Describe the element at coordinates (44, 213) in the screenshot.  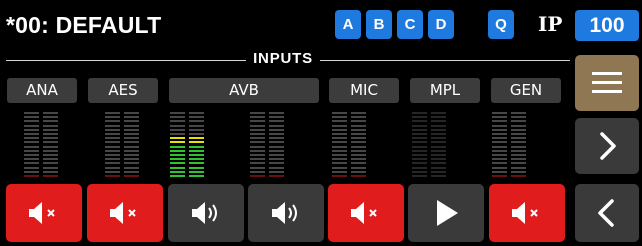
I see `mute-button-ana` at that location.